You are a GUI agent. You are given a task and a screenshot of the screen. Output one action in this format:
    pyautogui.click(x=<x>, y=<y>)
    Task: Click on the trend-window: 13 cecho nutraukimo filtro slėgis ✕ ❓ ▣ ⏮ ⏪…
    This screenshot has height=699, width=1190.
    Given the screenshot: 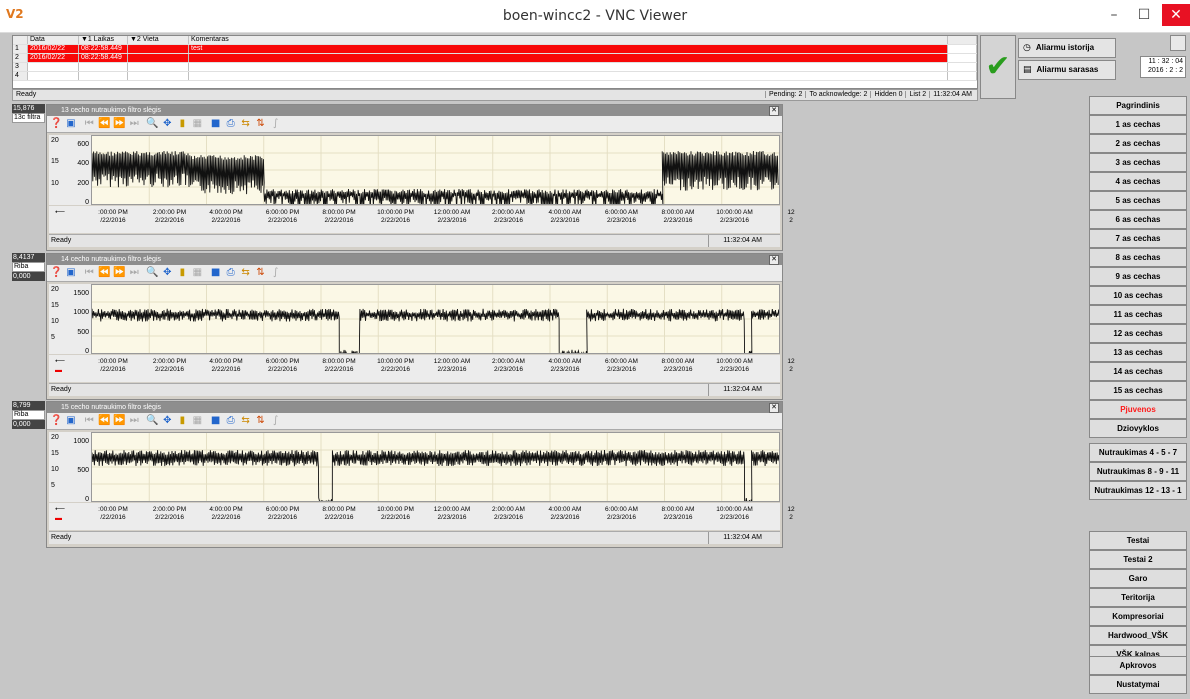 What is the action you would take?
    pyautogui.click(x=420, y=177)
    